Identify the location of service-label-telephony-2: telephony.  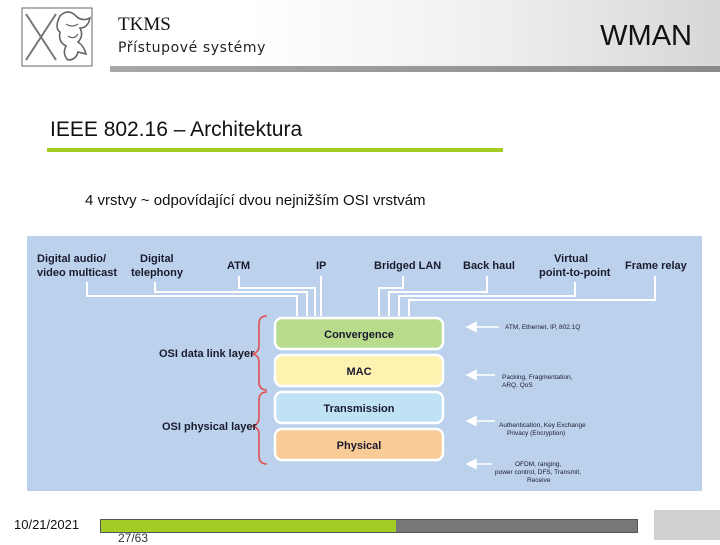
(157, 273).